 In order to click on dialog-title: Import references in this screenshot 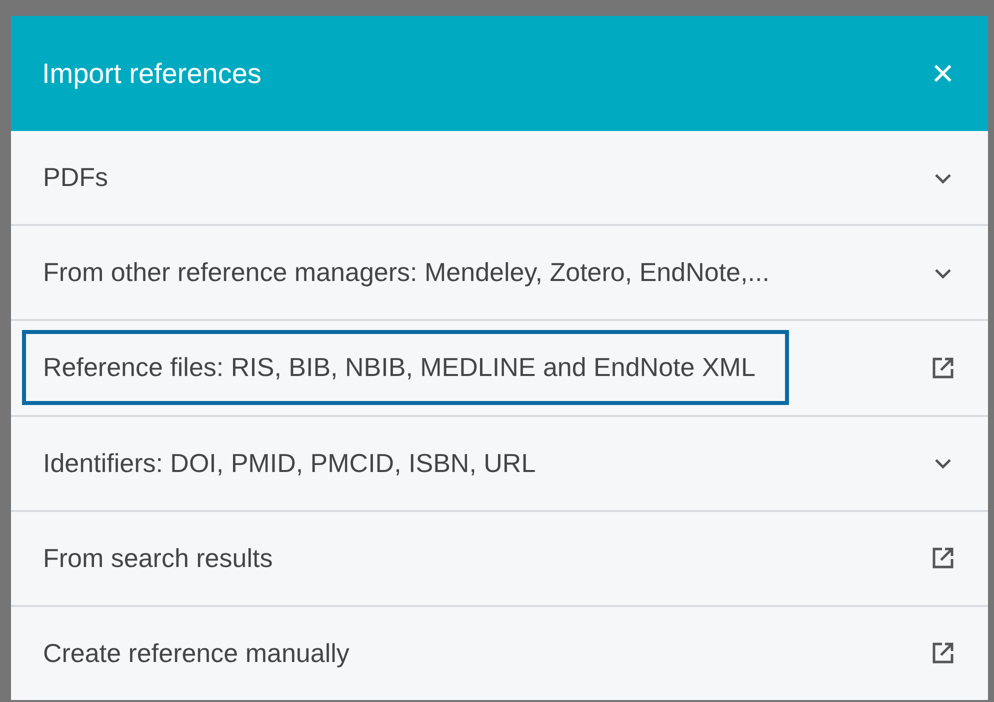, I will do `click(152, 73)`.